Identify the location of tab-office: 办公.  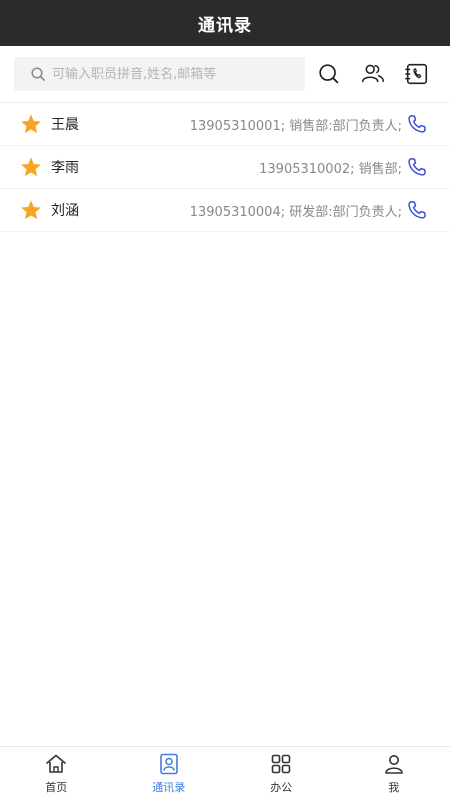
(281, 773).